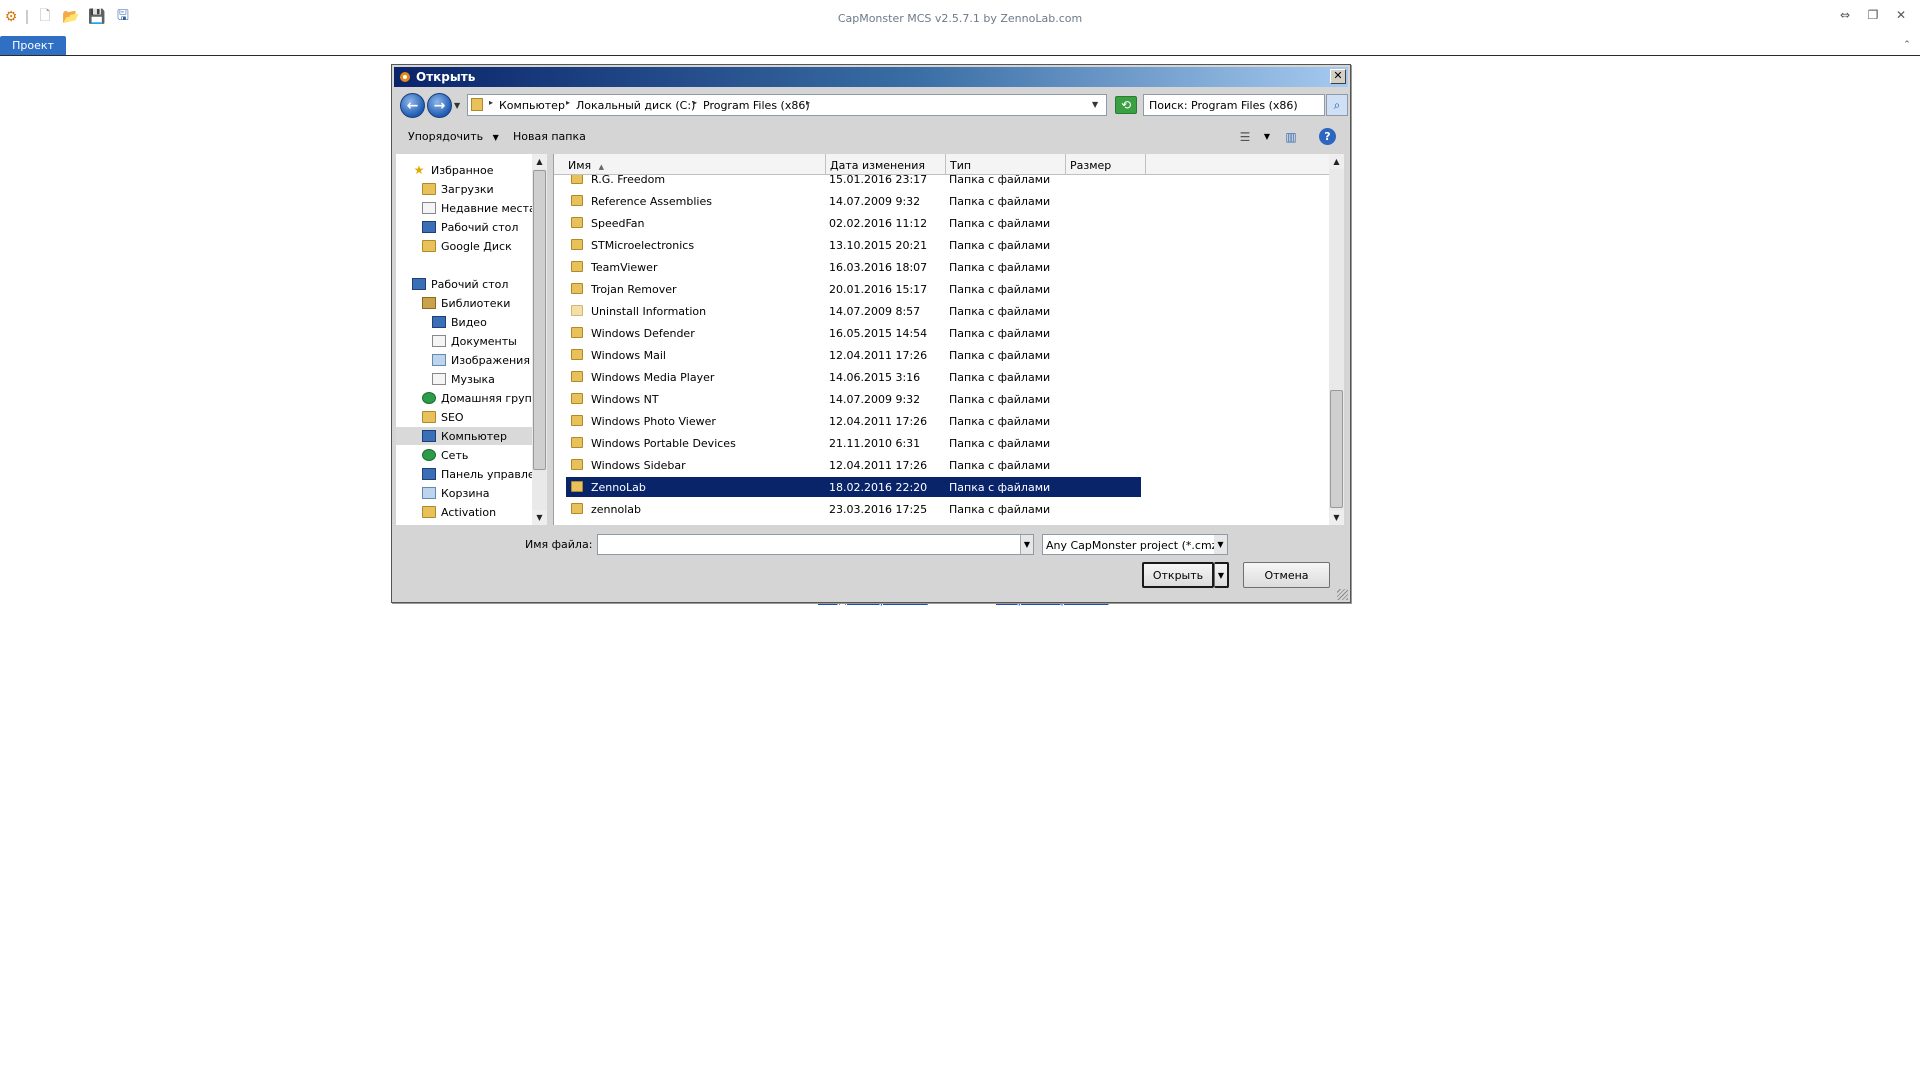 The image size is (1920, 1080). Describe the element at coordinates (690, 164) in the screenshot. I see `column-name: Имя ▲` at that location.